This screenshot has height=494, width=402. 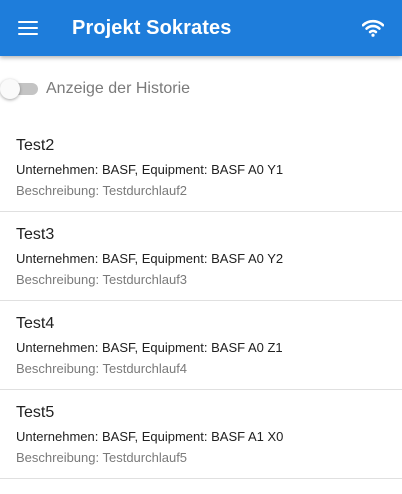 I want to click on item-company-equipment: Unternehmen: BASF, Equipment: BASF A0 Z1, so click(x=149, y=347).